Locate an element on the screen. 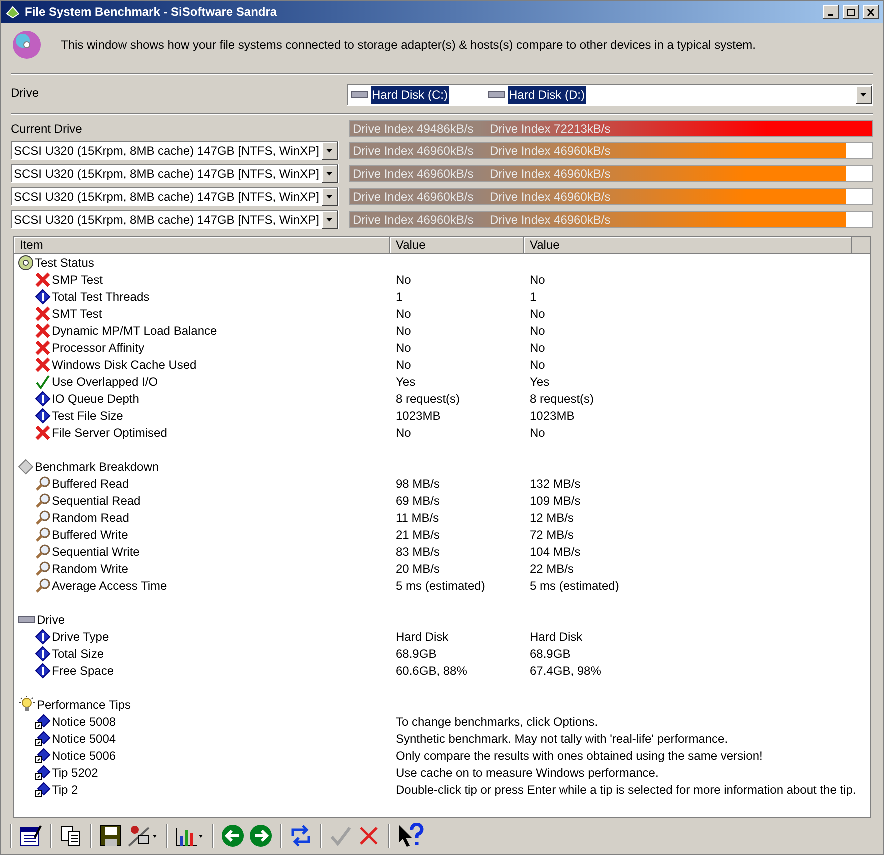 This screenshot has height=855, width=884. item-name: Drive Type is located at coordinates (81, 637).